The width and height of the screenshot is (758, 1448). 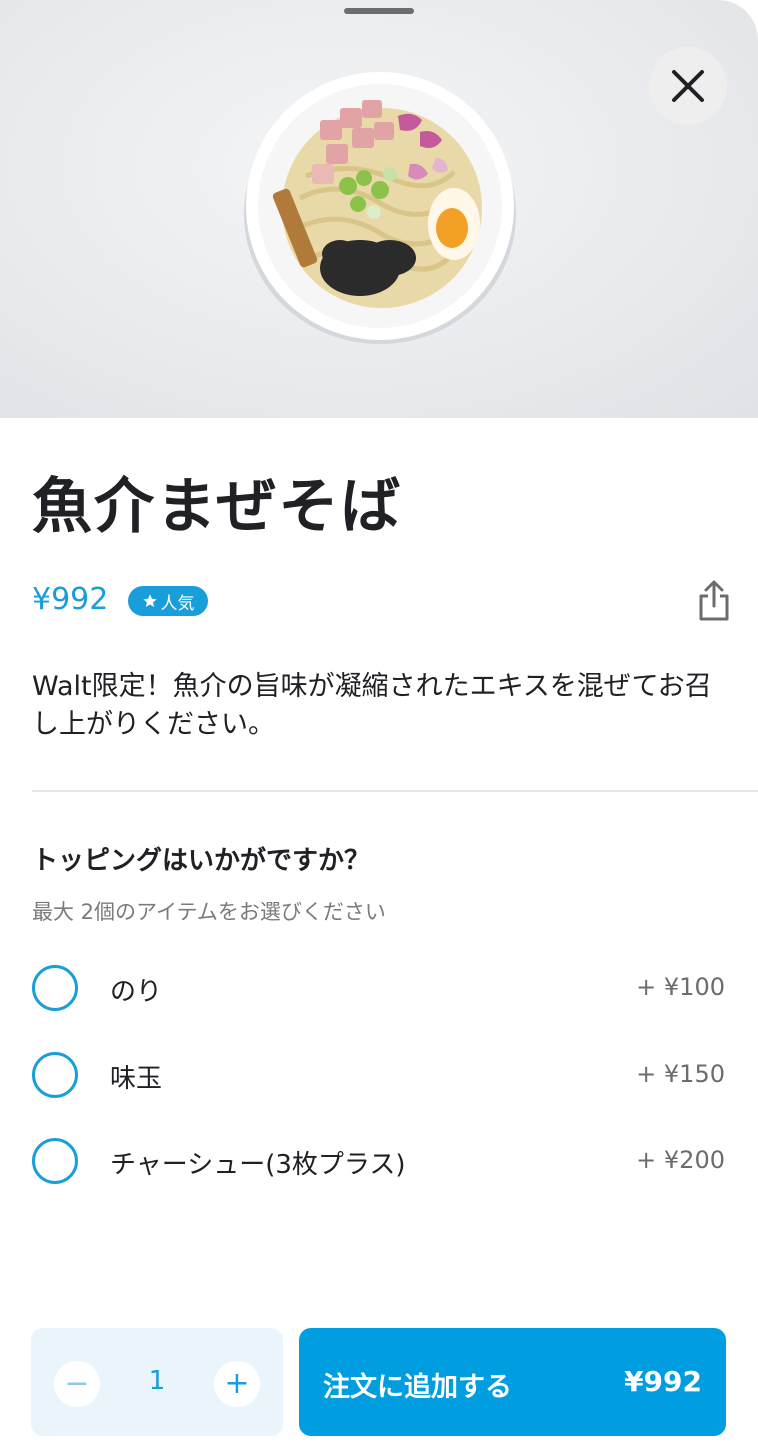 I want to click on close-icon, so click(x=688, y=86).